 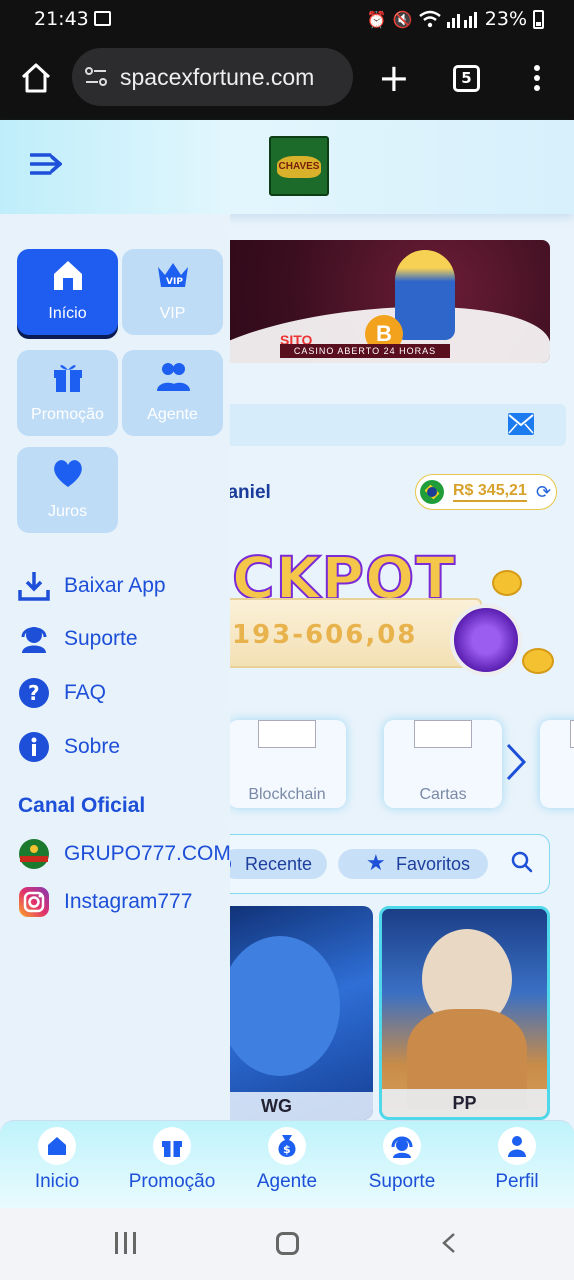 I want to click on wifi-icon, so click(x=429, y=19).